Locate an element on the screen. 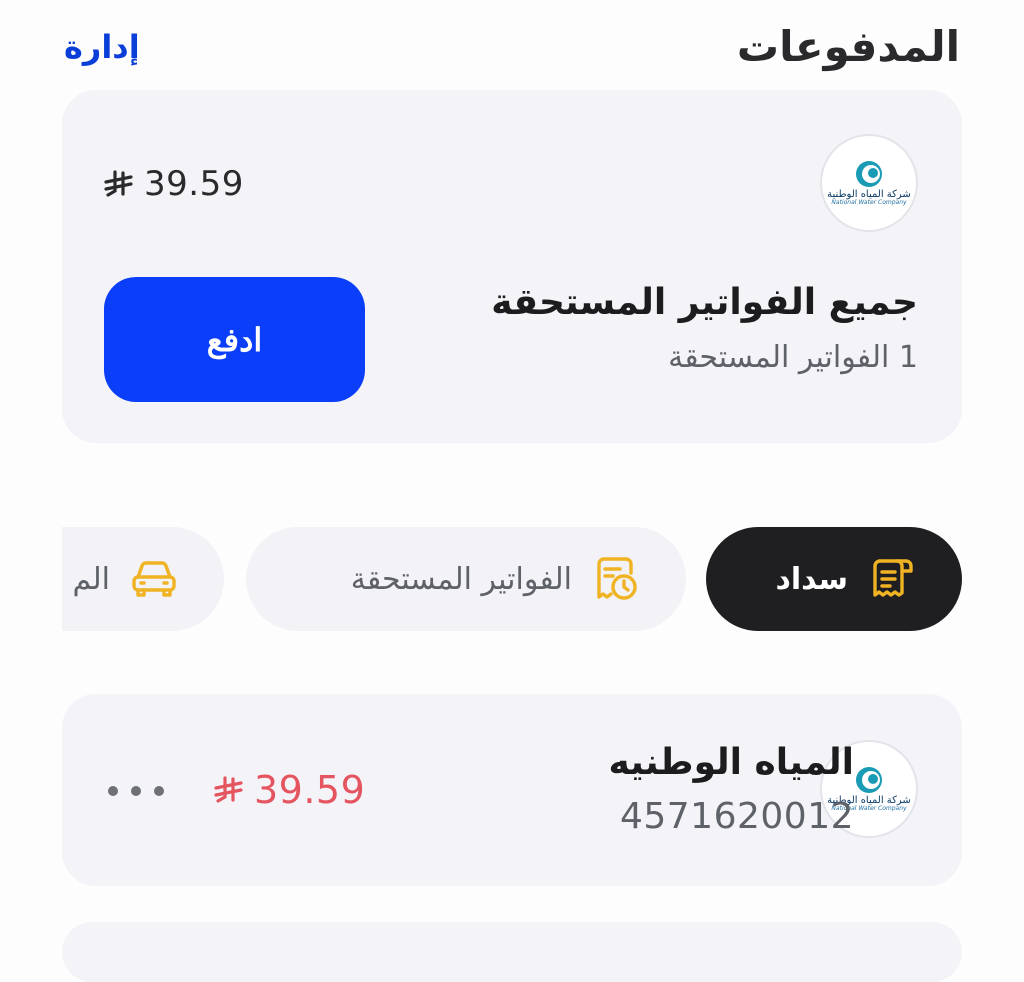  total-amount: 39.59 is located at coordinates (174, 184).